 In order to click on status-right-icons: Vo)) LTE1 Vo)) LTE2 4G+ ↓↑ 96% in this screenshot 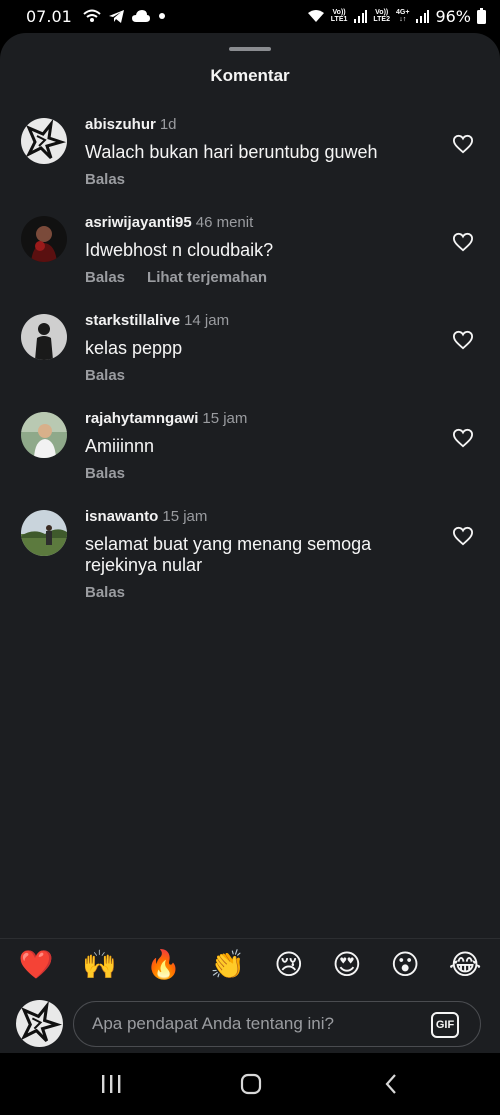, I will do `click(396, 16)`.